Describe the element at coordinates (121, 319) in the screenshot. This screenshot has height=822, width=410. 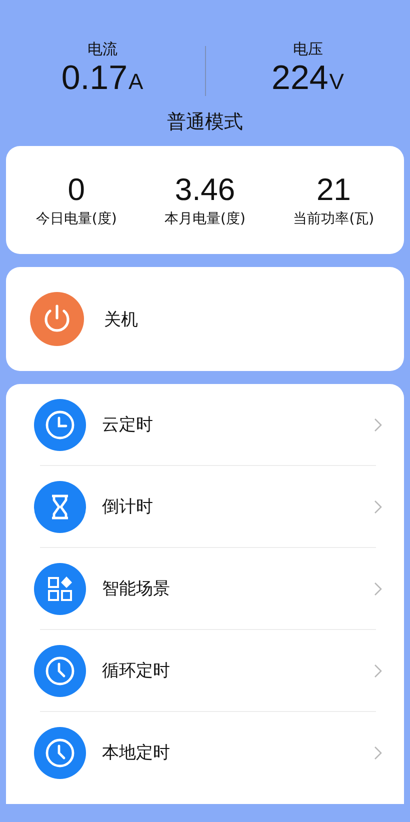
I see `power-label: 关机` at that location.